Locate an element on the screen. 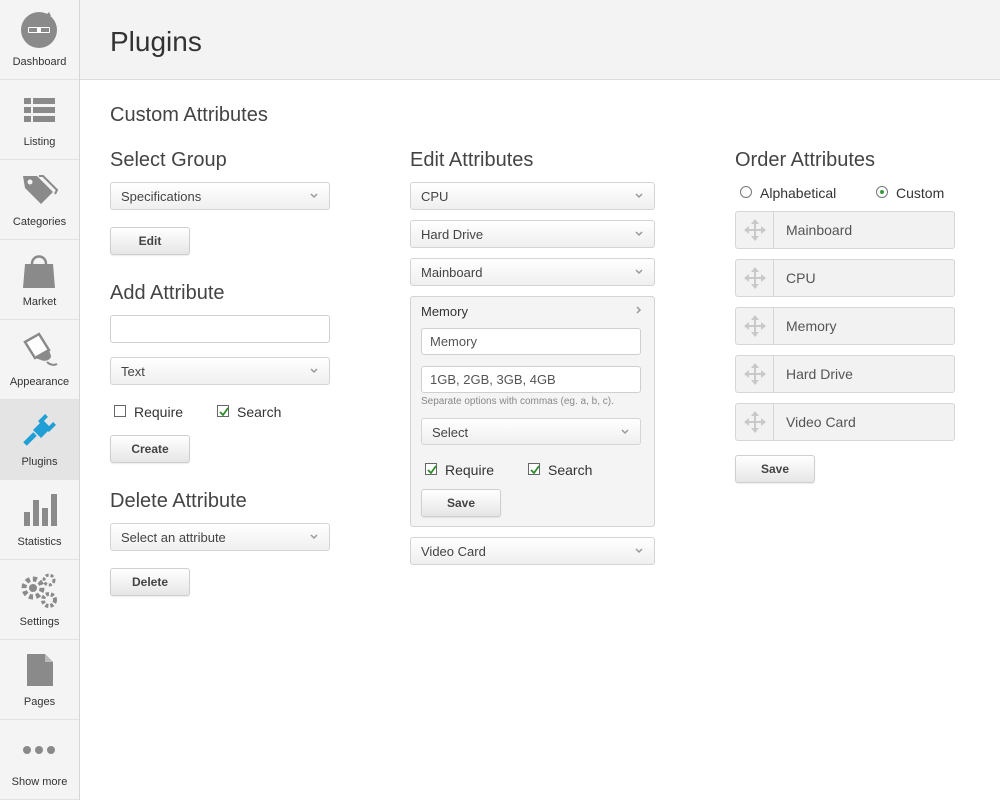 The image size is (1000, 800). sidebar-item-listing: Listing is located at coordinates (39, 120).